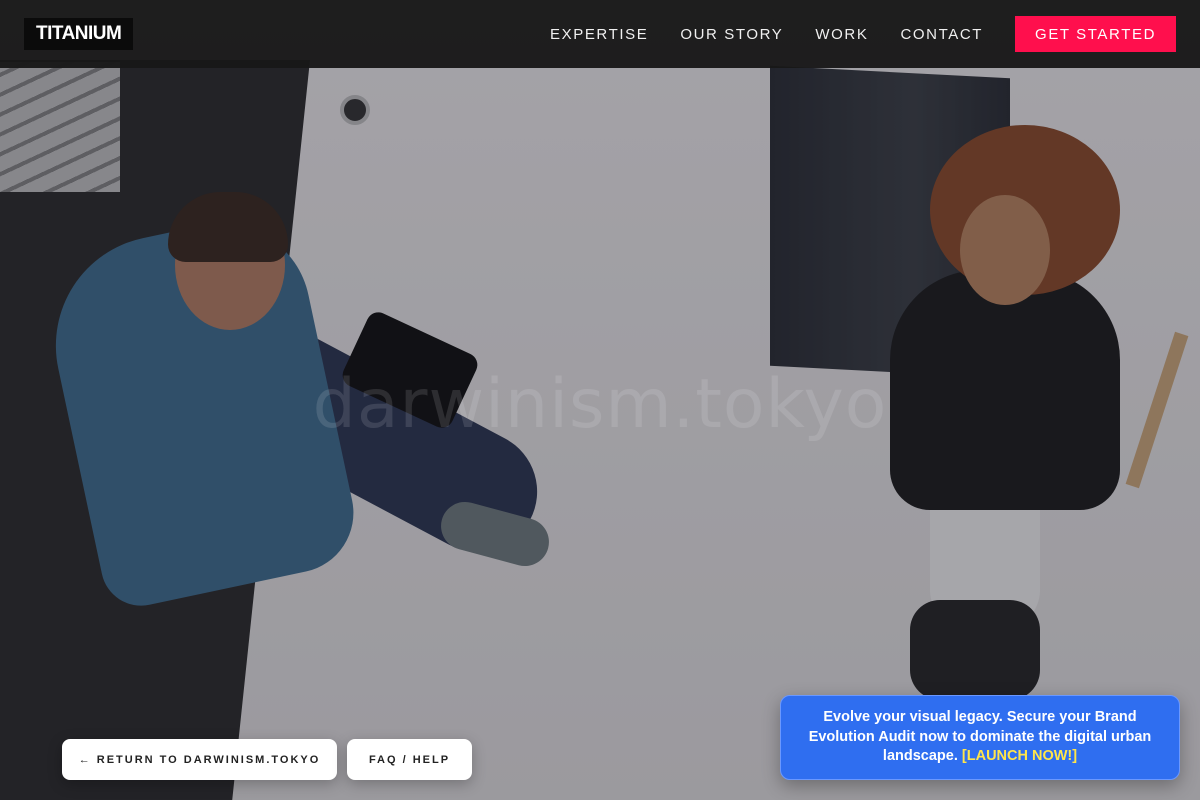  I want to click on launch-now-link: [LAUNCH NOW!], so click(1019, 756).